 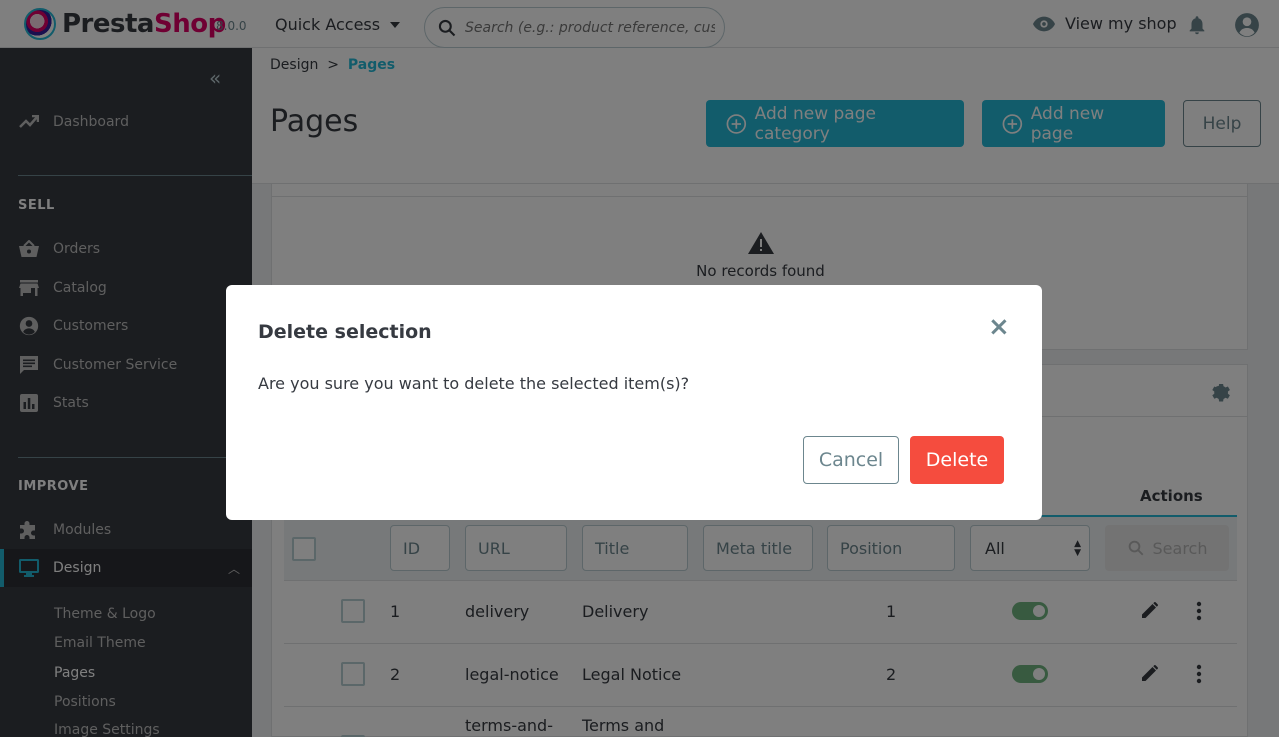 What do you see at coordinates (957, 460) in the screenshot?
I see `delete-button: Delete` at bounding box center [957, 460].